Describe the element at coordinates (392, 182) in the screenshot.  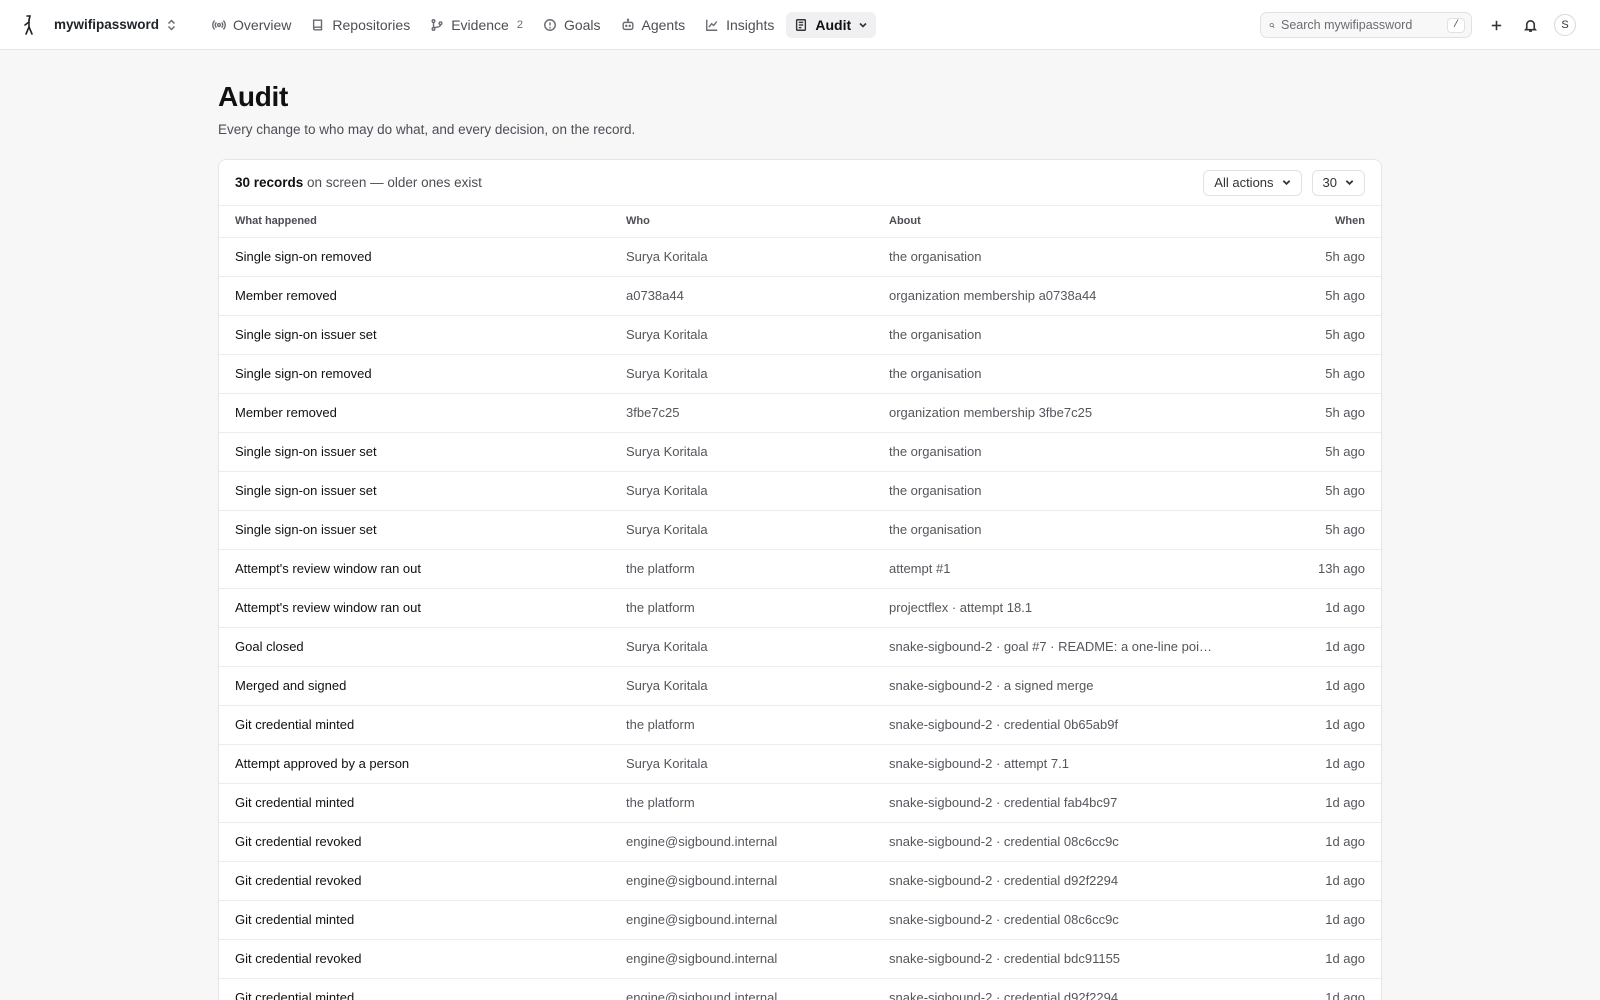
I see `record-summary-note: on screen — older ones exist` at that location.